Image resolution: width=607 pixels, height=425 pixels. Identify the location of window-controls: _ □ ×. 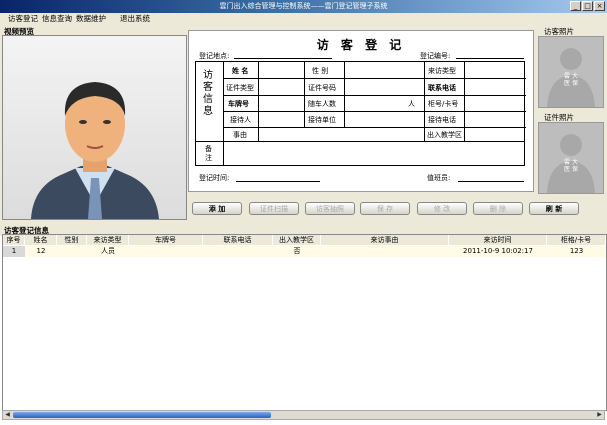
(587, 6).